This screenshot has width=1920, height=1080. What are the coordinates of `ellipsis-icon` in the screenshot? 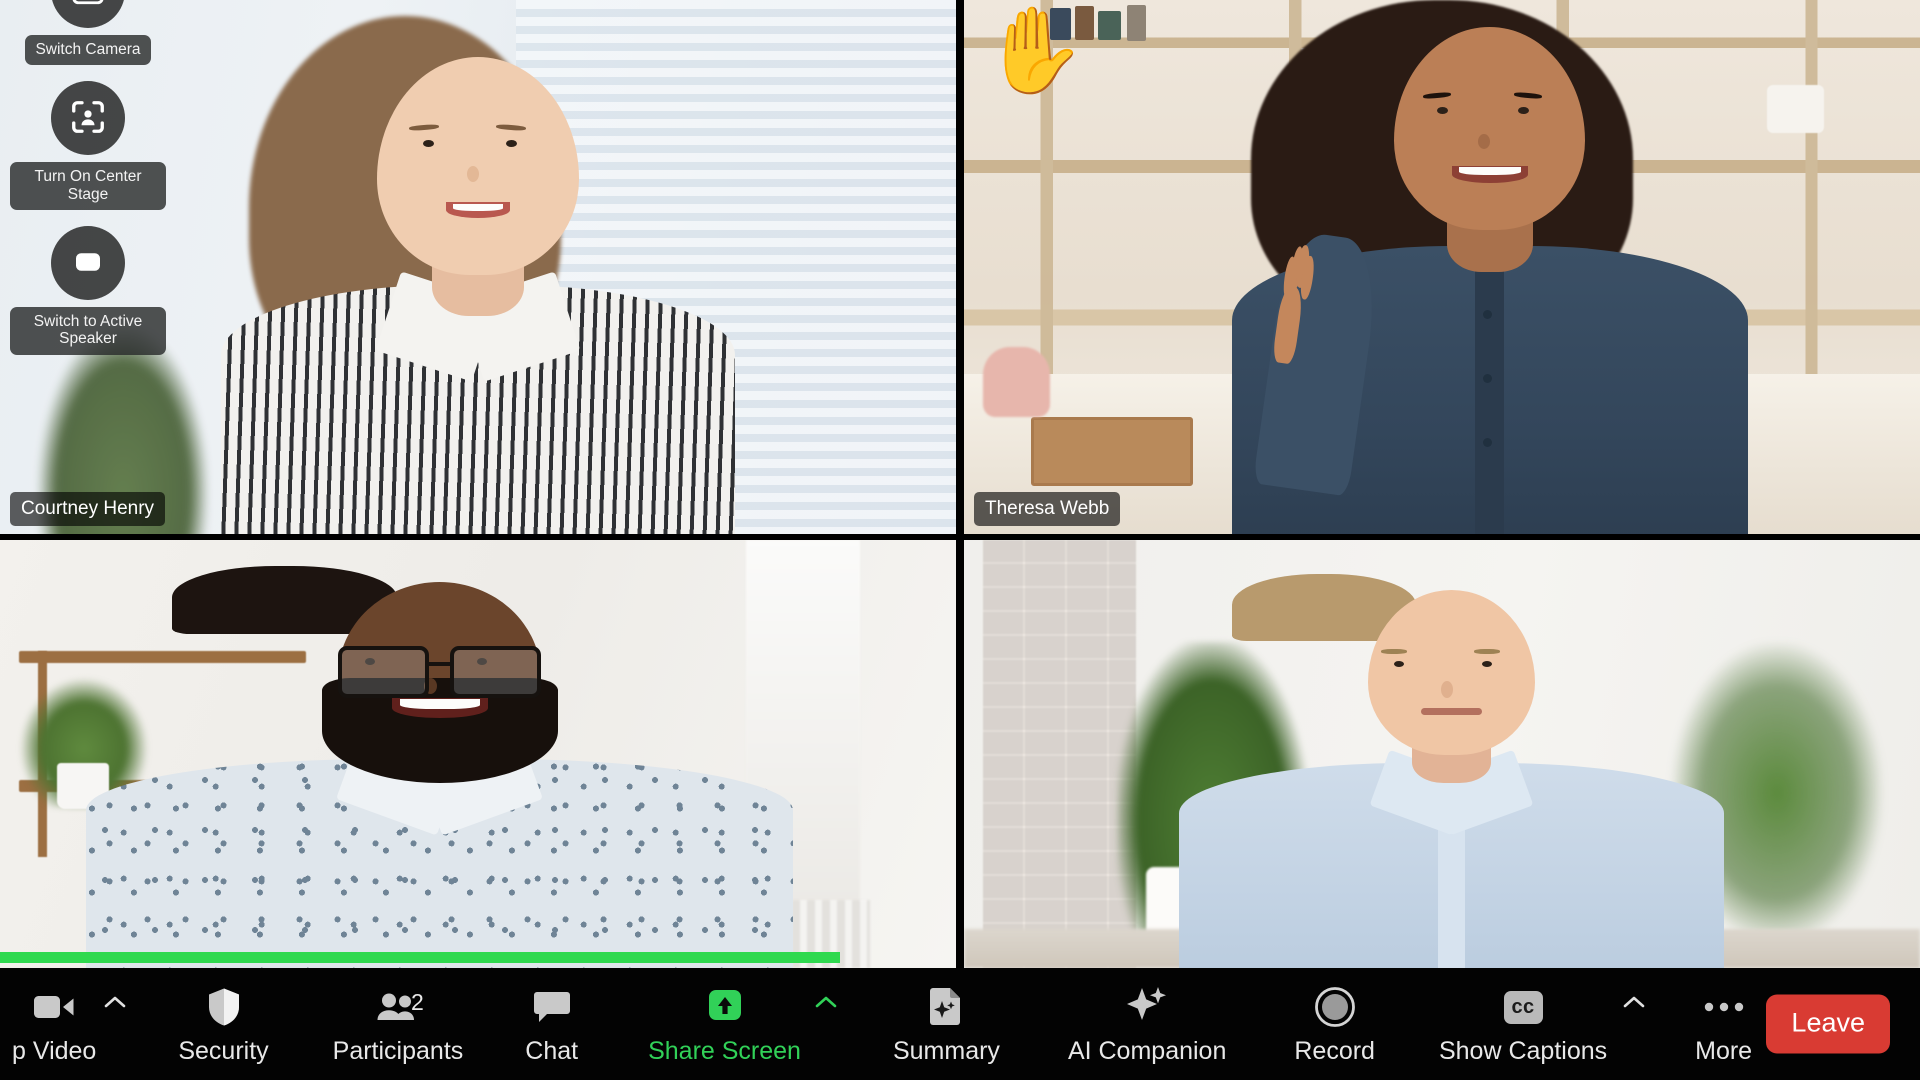 It's located at (1724, 1007).